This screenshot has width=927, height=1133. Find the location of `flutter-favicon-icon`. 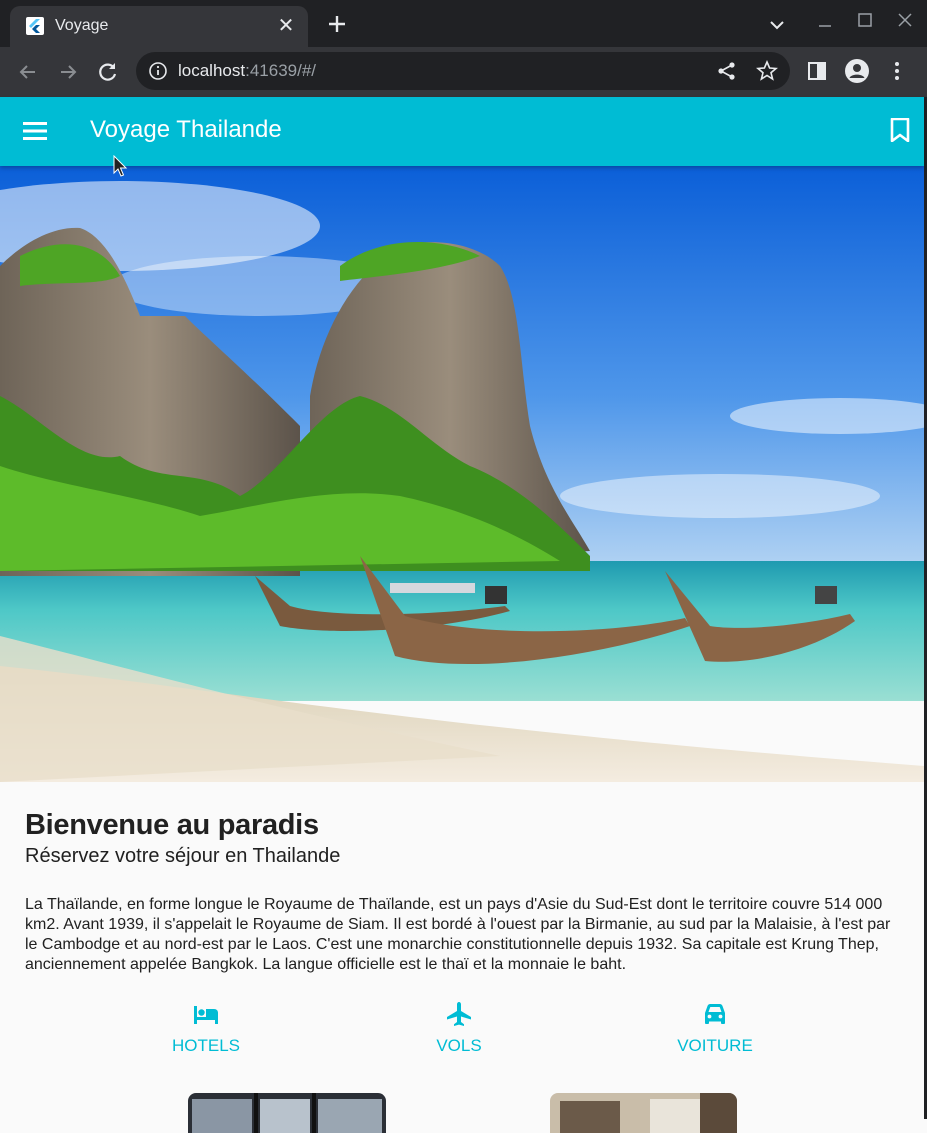

flutter-favicon-icon is located at coordinates (35, 26).